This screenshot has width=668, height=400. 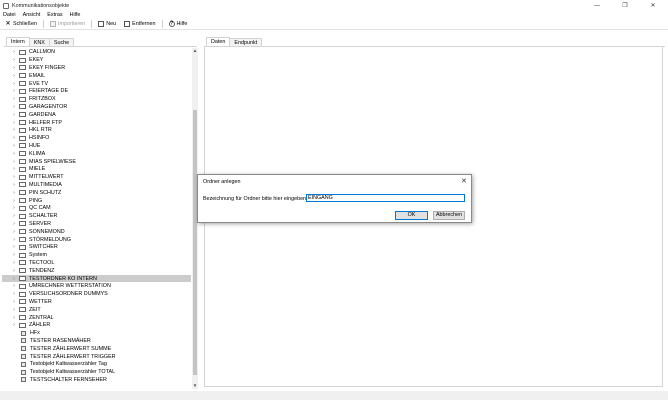 What do you see at coordinates (96, 123) in the screenshot?
I see `tree-folder: › HELFER FTP` at bounding box center [96, 123].